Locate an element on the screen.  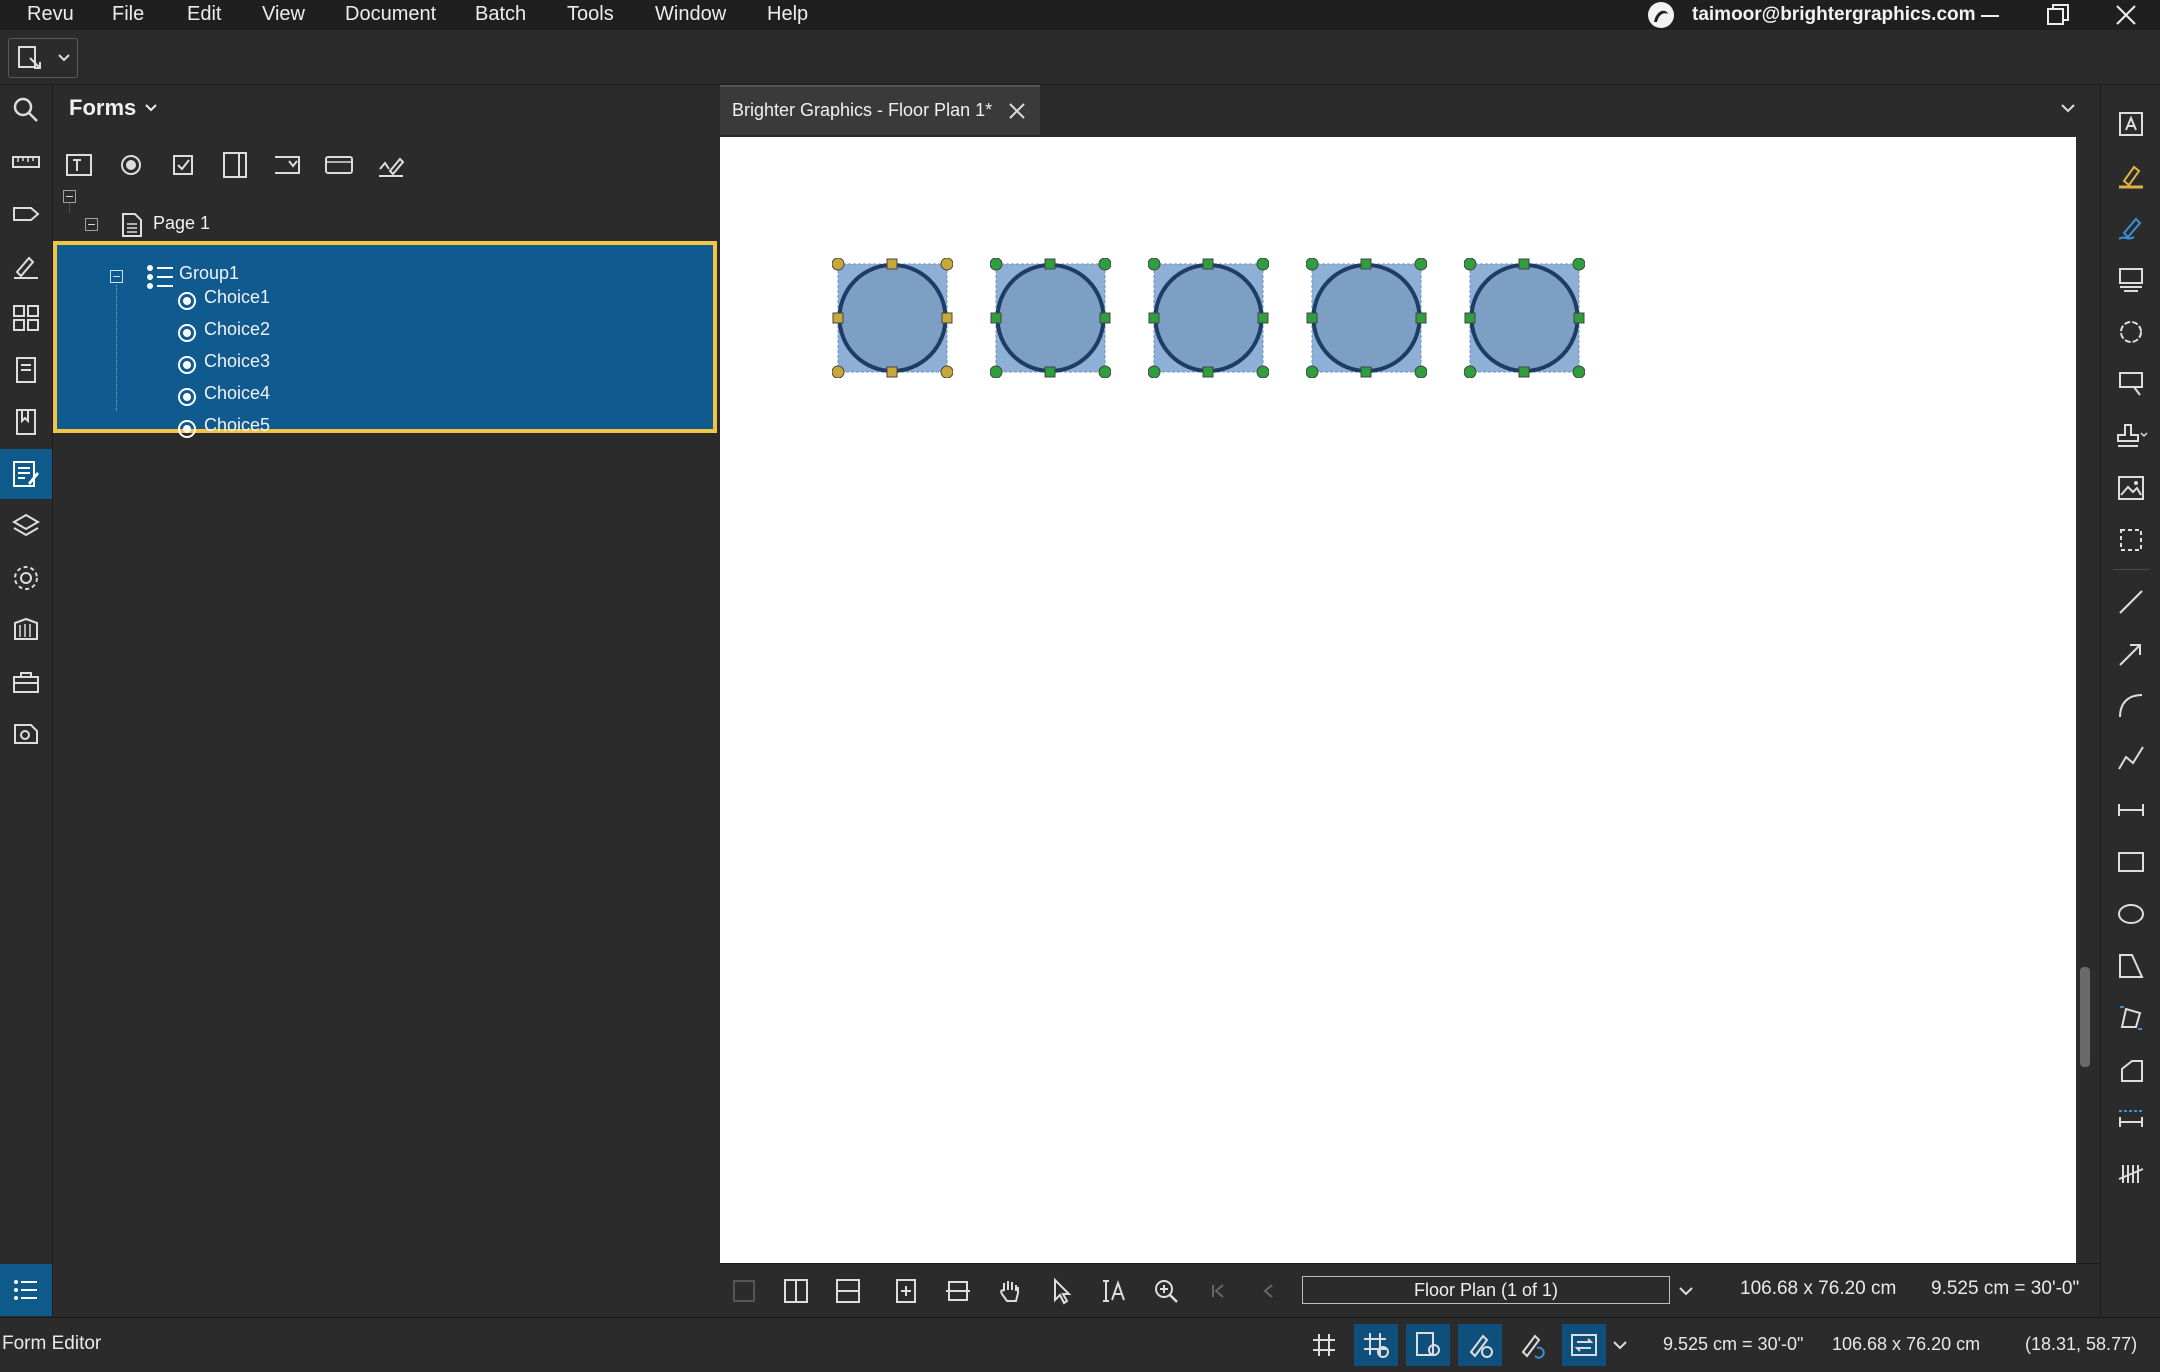
snap-to-content-icon is located at coordinates (1428, 1345).